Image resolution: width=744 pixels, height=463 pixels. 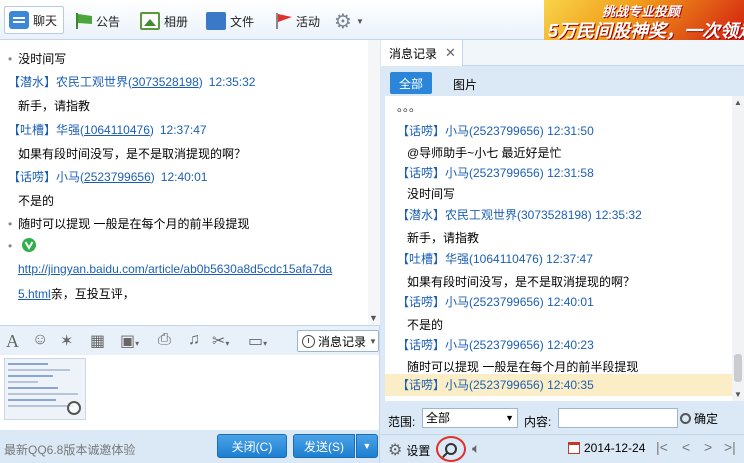 What do you see at coordinates (129, 224) in the screenshot?
I see `message-body: • 随时可以提现 一般是在每个月的前半段提现` at bounding box center [129, 224].